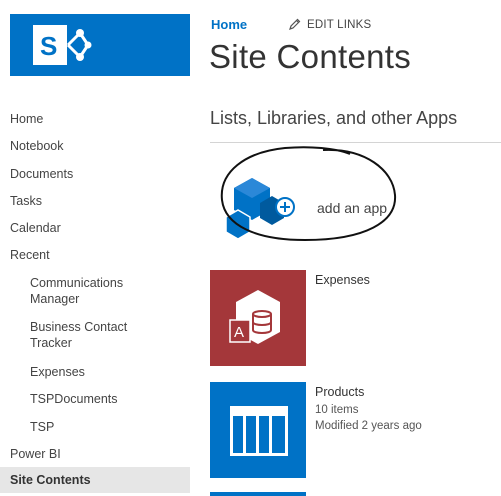  What do you see at coordinates (42, 174) in the screenshot?
I see `nav-item-label: Documents` at bounding box center [42, 174].